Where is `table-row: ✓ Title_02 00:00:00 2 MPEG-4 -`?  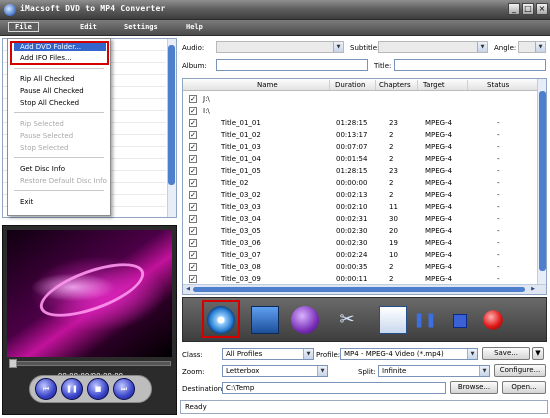 table-row: ✓ Title_02 00:00:00 2 MPEG-4 - is located at coordinates (360, 183).